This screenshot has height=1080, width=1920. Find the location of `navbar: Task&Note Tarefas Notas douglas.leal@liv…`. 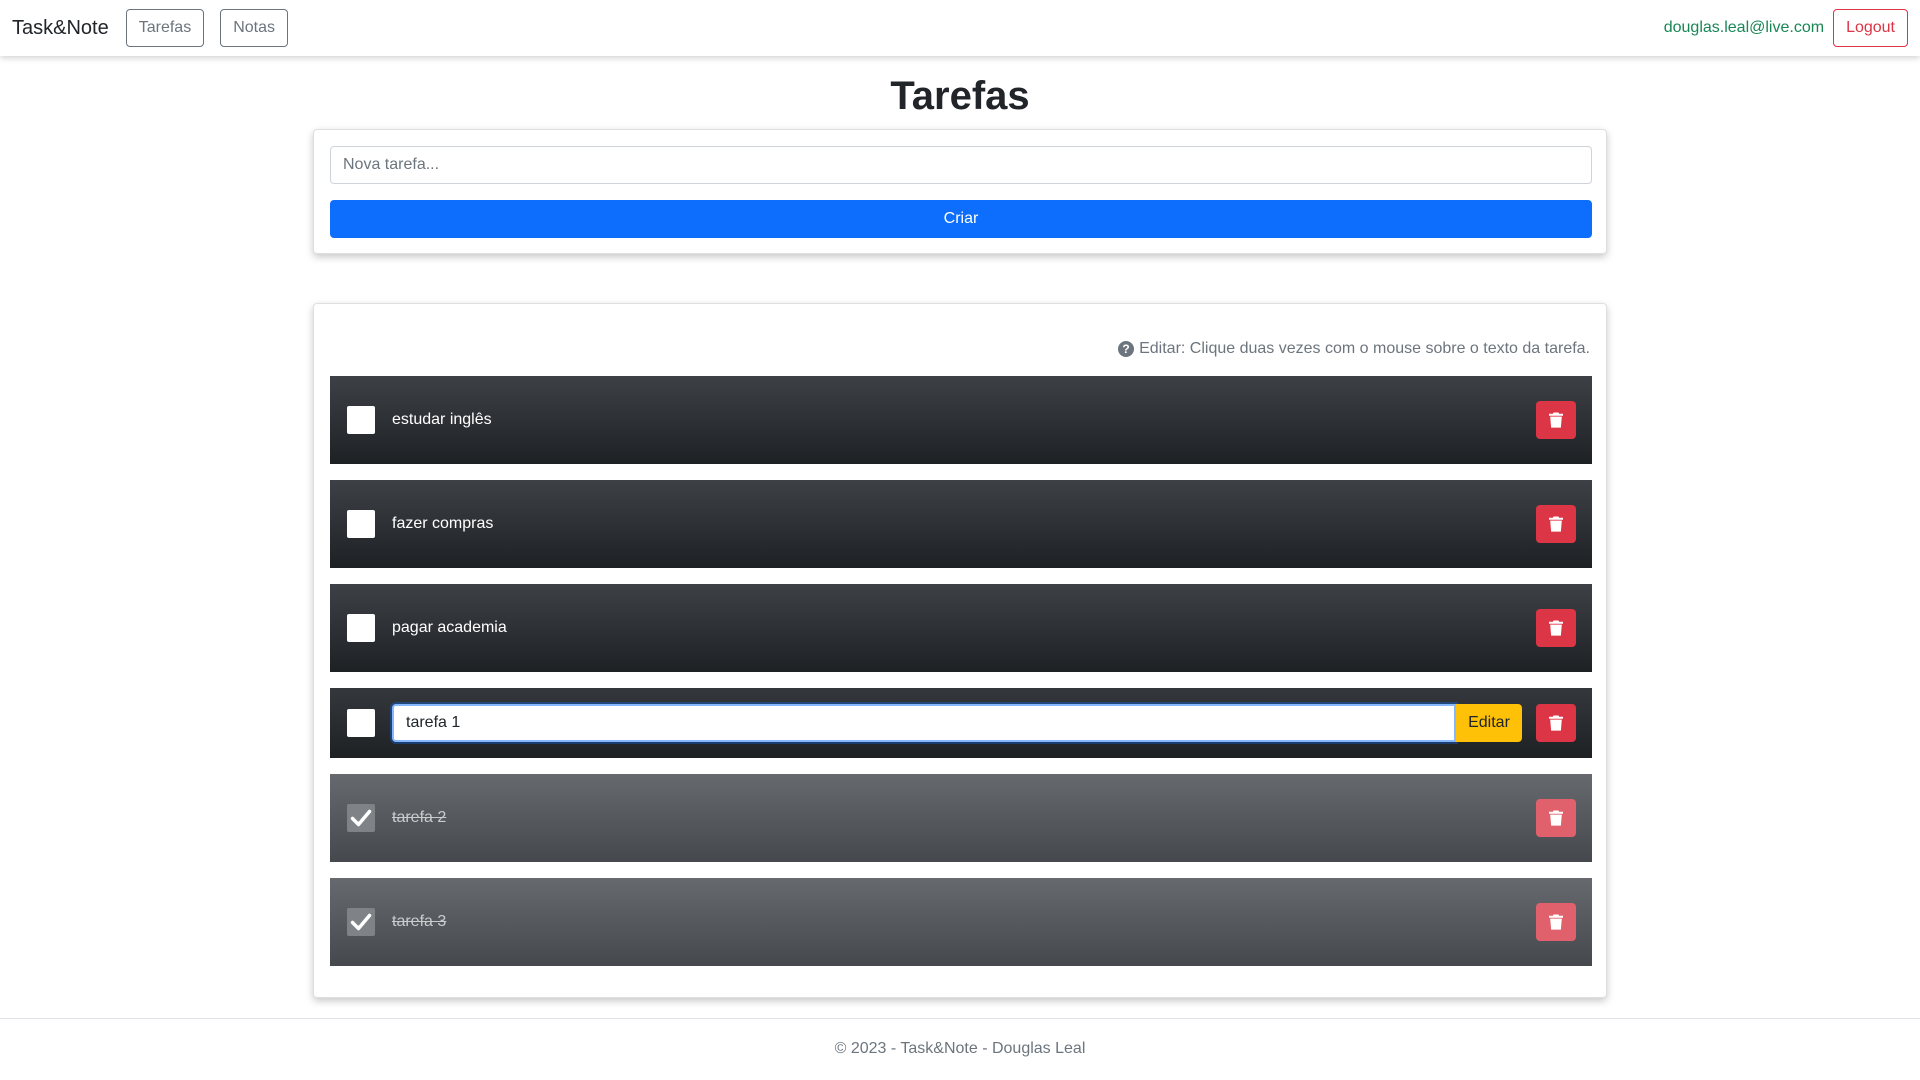

navbar: Task&Note Tarefas Notas douglas.leal@liv… is located at coordinates (960, 28).